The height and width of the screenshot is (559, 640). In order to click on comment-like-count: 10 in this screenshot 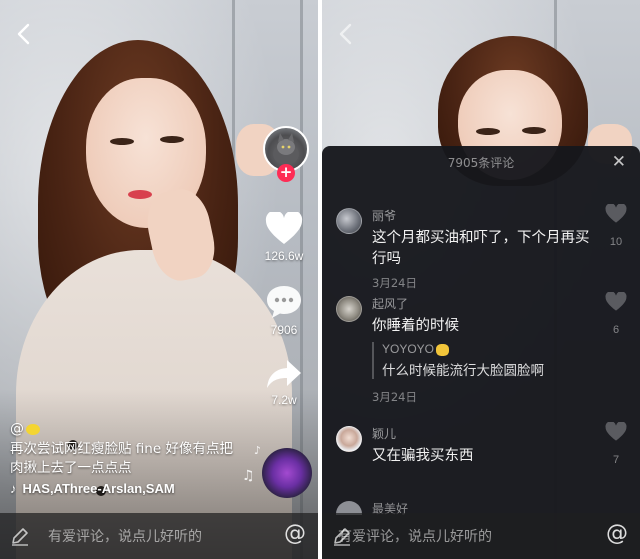, I will do `click(616, 242)`.